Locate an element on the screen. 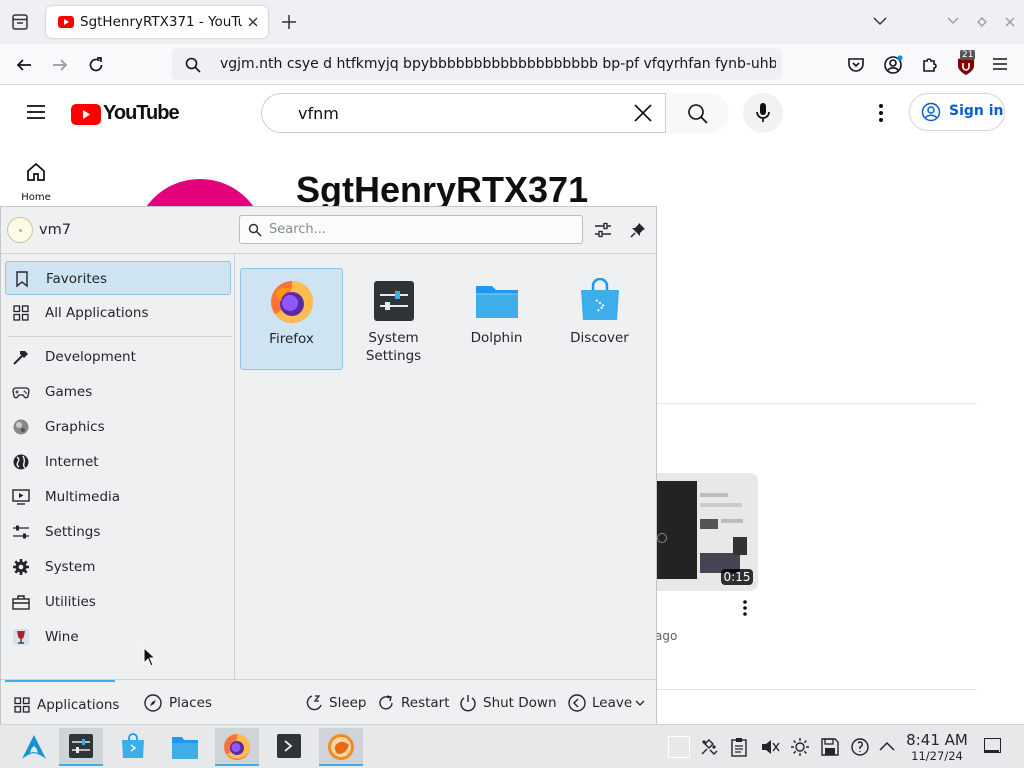 This screenshot has width=1024, height=768. clear-search-icon is located at coordinates (643, 113).